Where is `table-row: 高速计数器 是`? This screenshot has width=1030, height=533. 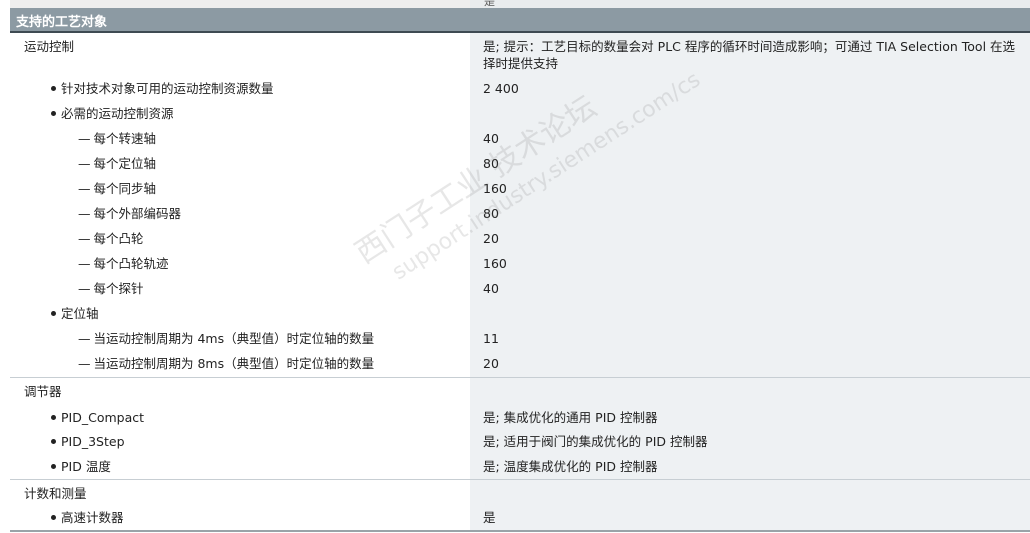 table-row: 高速计数器 是 is located at coordinates (520, 517).